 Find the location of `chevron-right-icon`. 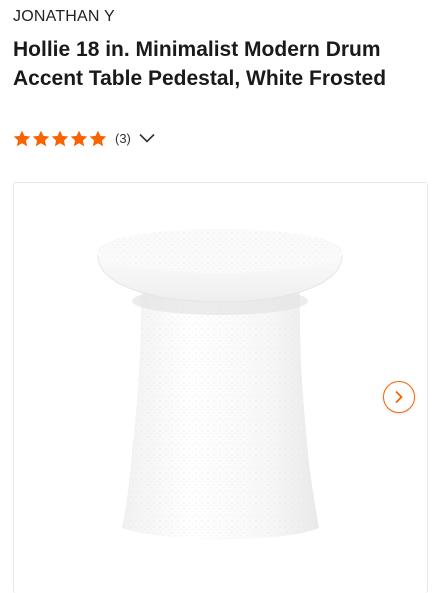

chevron-right-icon is located at coordinates (399, 397).